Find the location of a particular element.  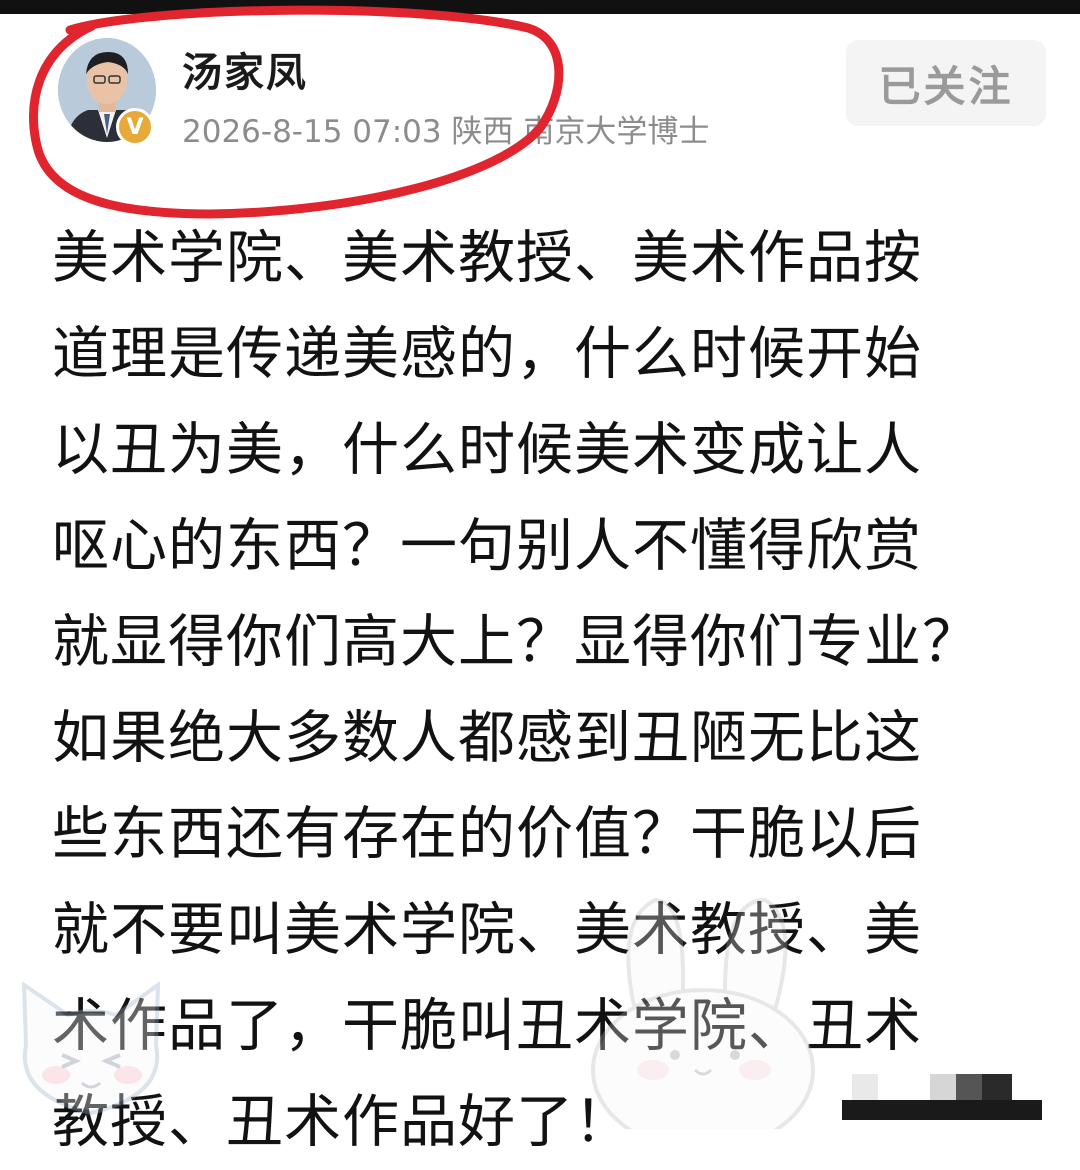

post-line: 就不要叫美术学院、美术教授、美 is located at coordinates (487, 930).